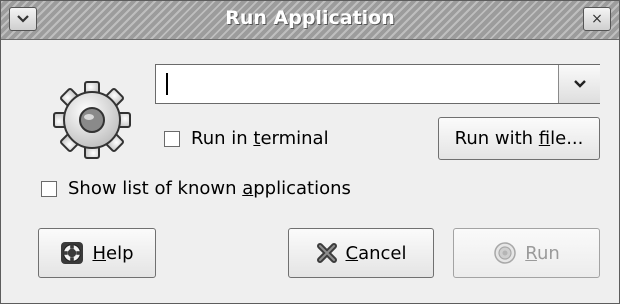 The image size is (620, 304). Describe the element at coordinates (542, 253) in the screenshot. I see `run-button-label: Run` at that location.